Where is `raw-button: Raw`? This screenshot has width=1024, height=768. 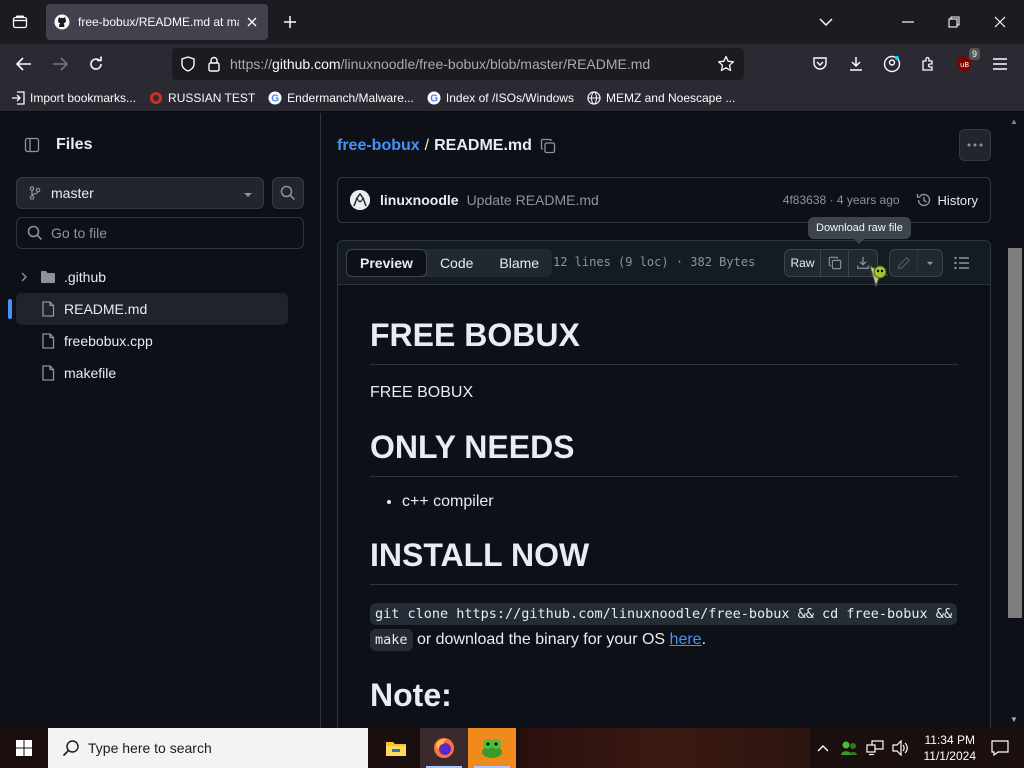 raw-button: Raw is located at coordinates (803, 263).